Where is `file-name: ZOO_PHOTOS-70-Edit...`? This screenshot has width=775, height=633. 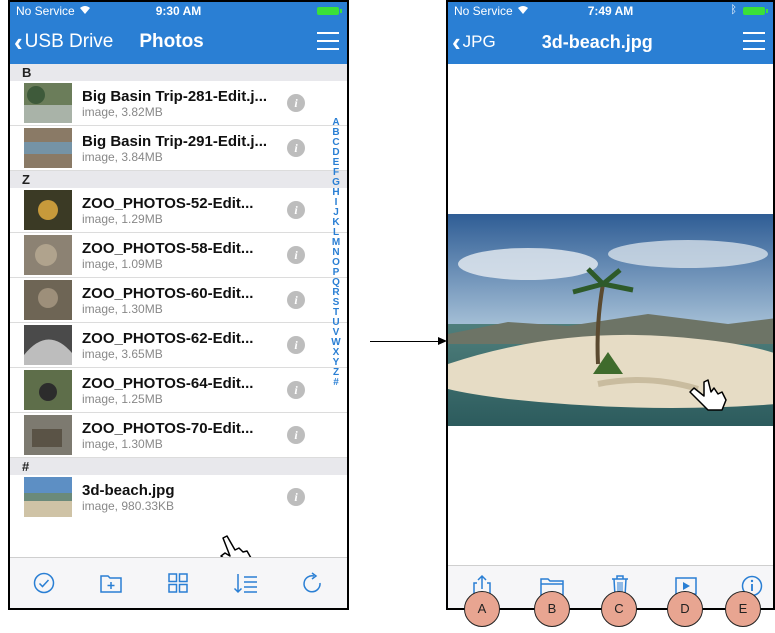 file-name: ZOO_PHOTOS-70-Edit... is located at coordinates (168, 428).